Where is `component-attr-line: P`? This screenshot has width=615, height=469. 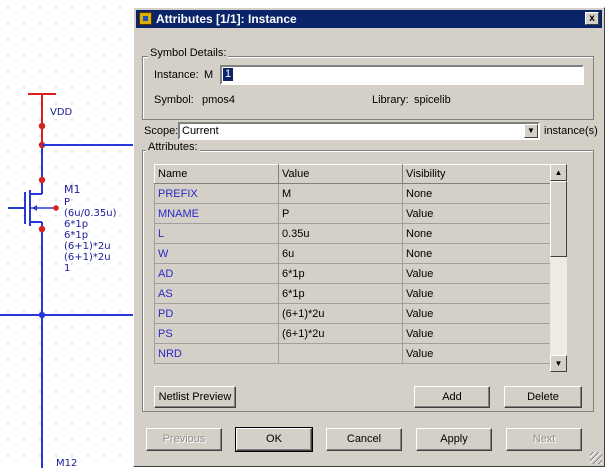 component-attr-line: P is located at coordinates (67, 202).